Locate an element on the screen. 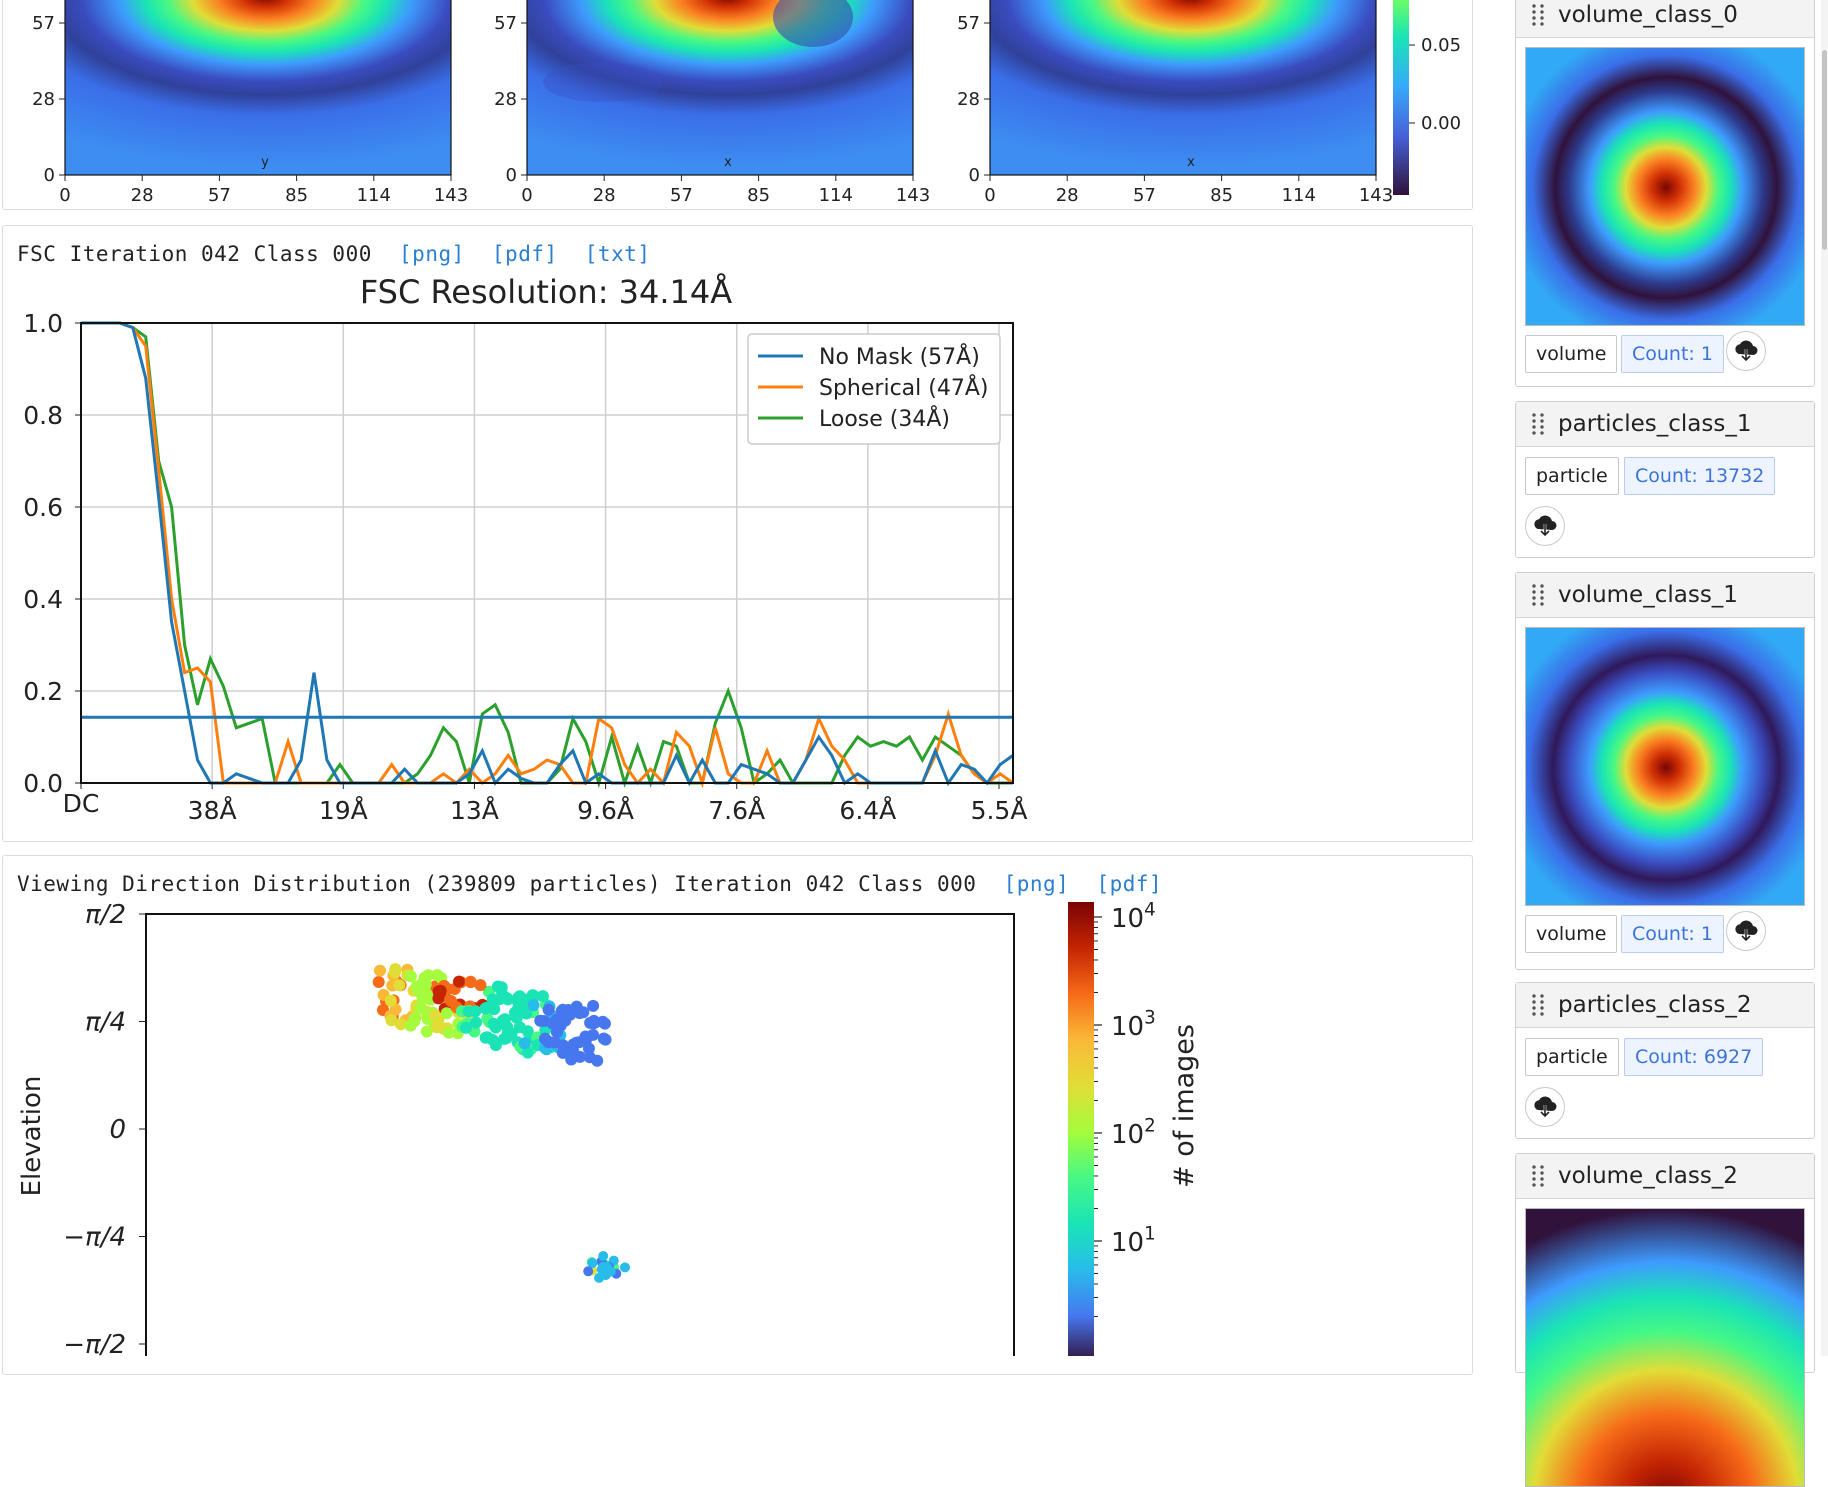 This screenshot has width=1828, height=1487. count-badge: Count: 6927 is located at coordinates (1694, 1057).